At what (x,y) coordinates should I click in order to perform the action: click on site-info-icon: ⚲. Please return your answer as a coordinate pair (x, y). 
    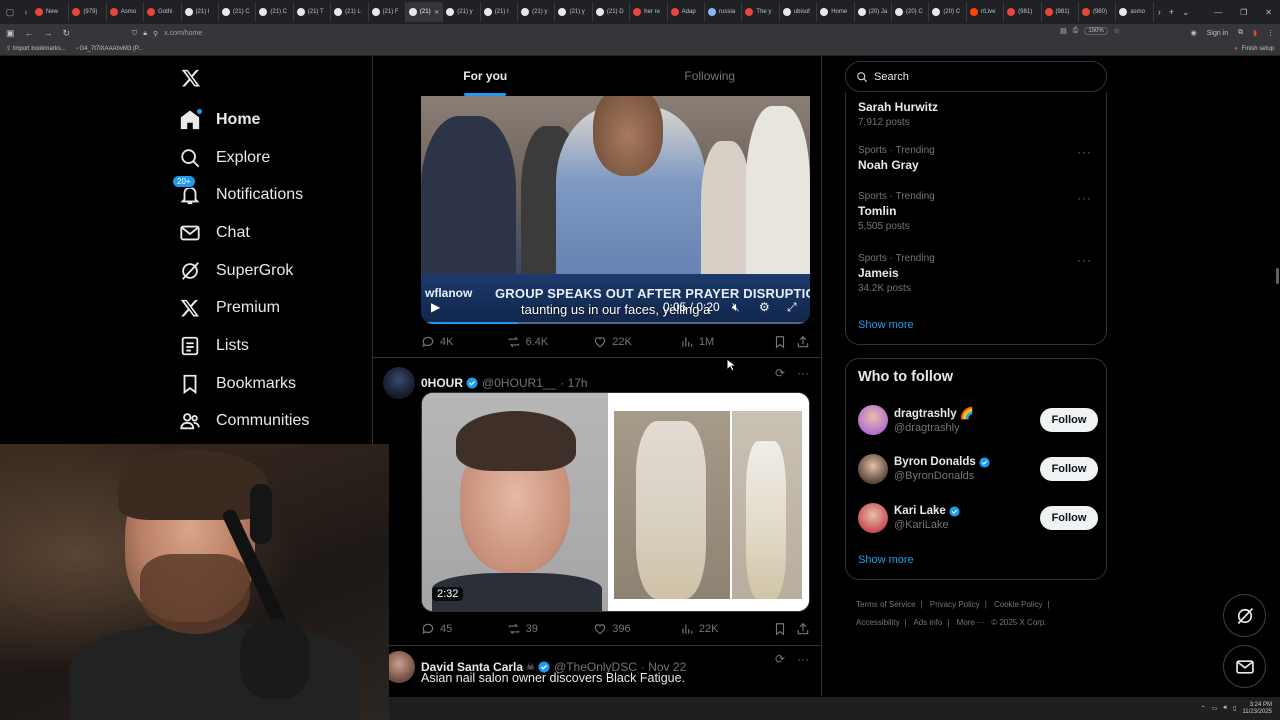
    Looking at the image, I should click on (155, 34).